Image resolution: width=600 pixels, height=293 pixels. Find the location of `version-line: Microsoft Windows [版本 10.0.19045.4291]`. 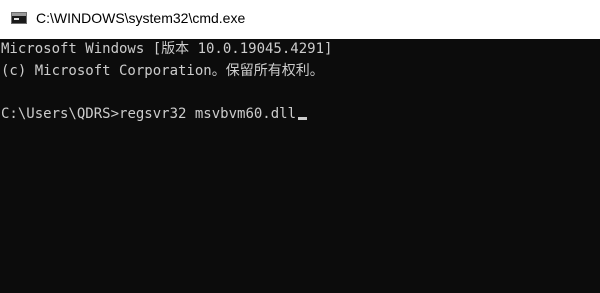

version-line: Microsoft Windows [版本 10.0.19045.4291] is located at coordinates (167, 49).